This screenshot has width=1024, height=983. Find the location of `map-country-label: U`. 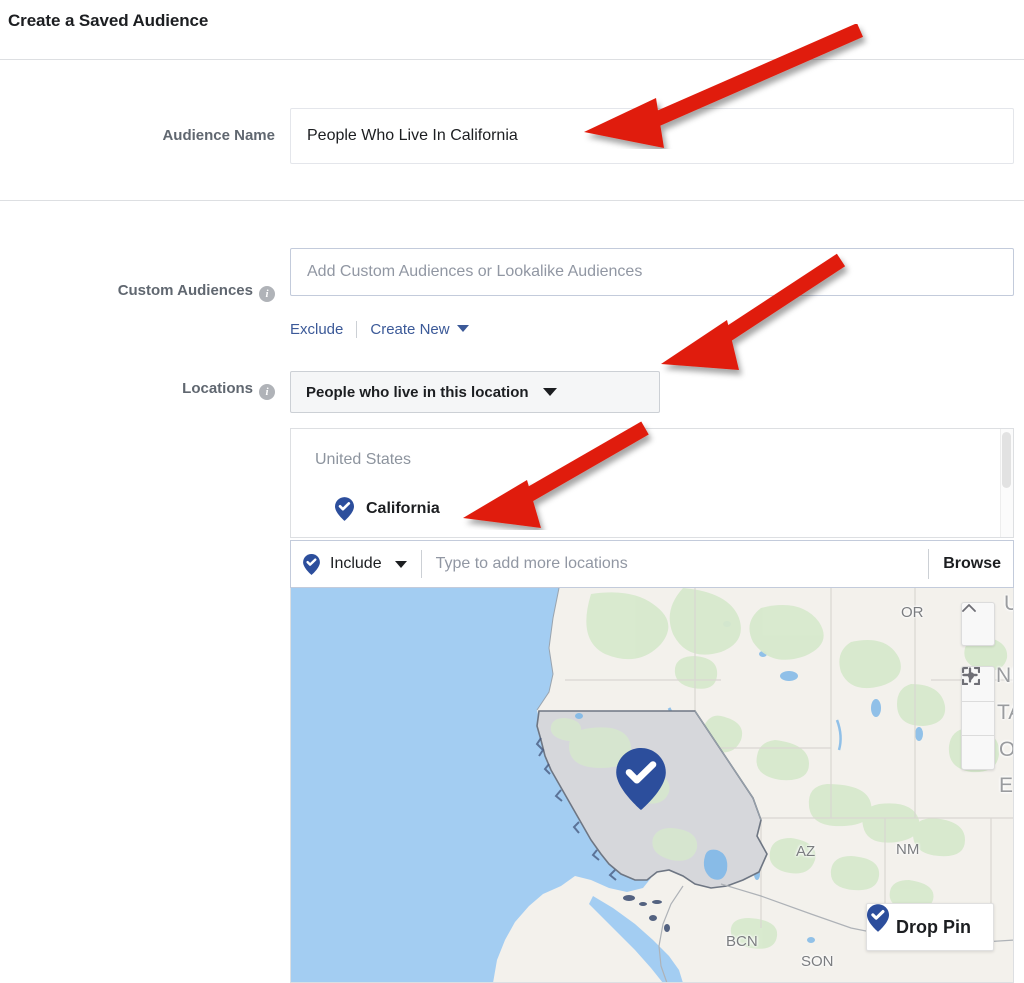

map-country-label: U is located at coordinates (1008, 604).